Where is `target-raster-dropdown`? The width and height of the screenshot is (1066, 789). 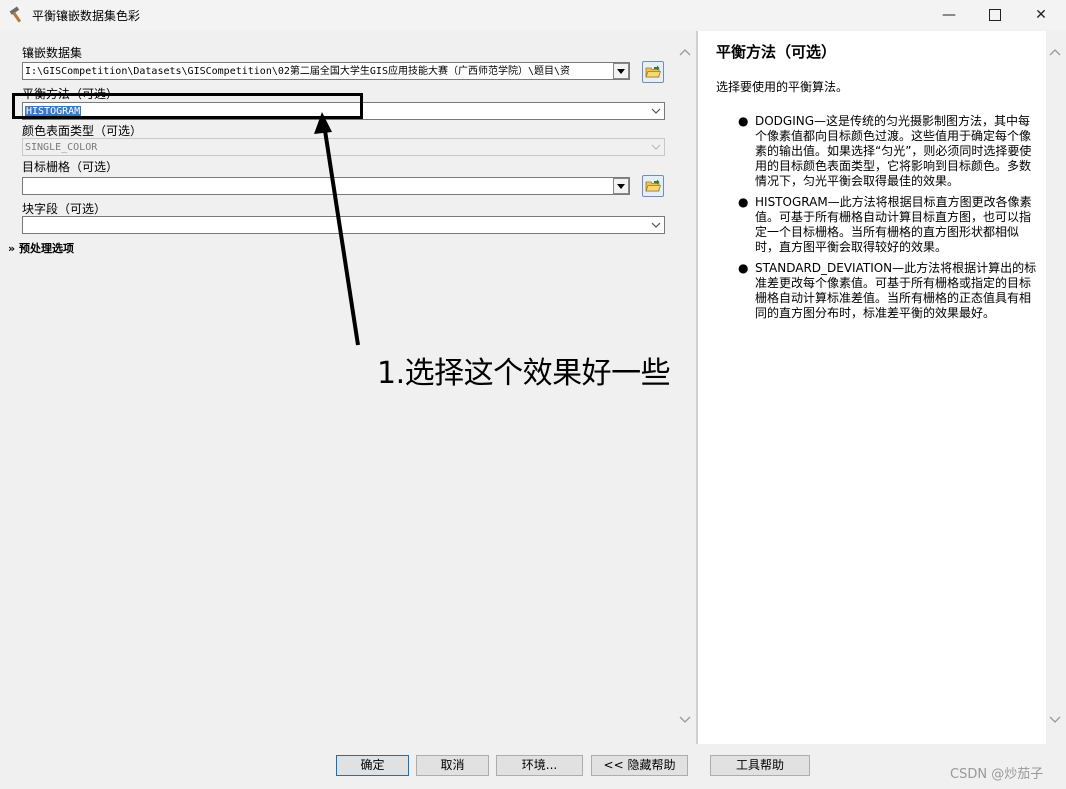 target-raster-dropdown is located at coordinates (621, 186).